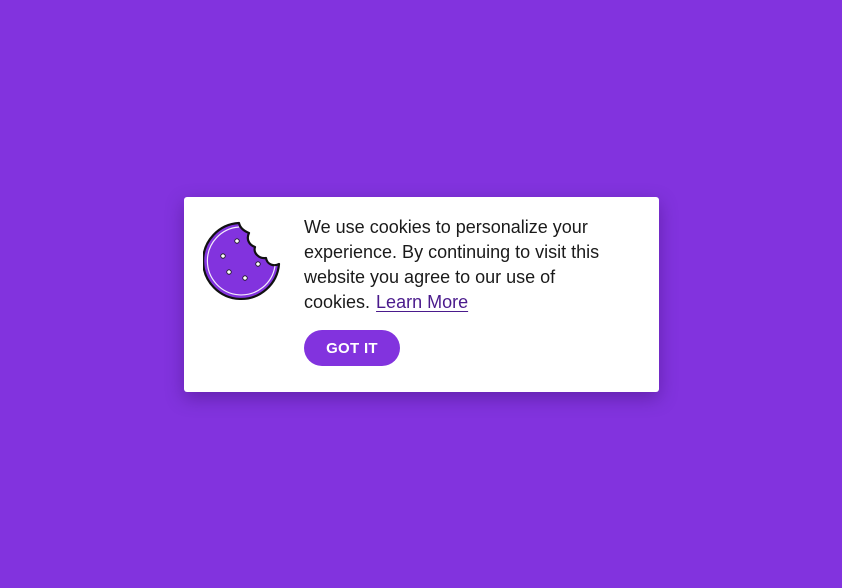  What do you see at coordinates (242, 261) in the screenshot?
I see `cookie-icon` at bounding box center [242, 261].